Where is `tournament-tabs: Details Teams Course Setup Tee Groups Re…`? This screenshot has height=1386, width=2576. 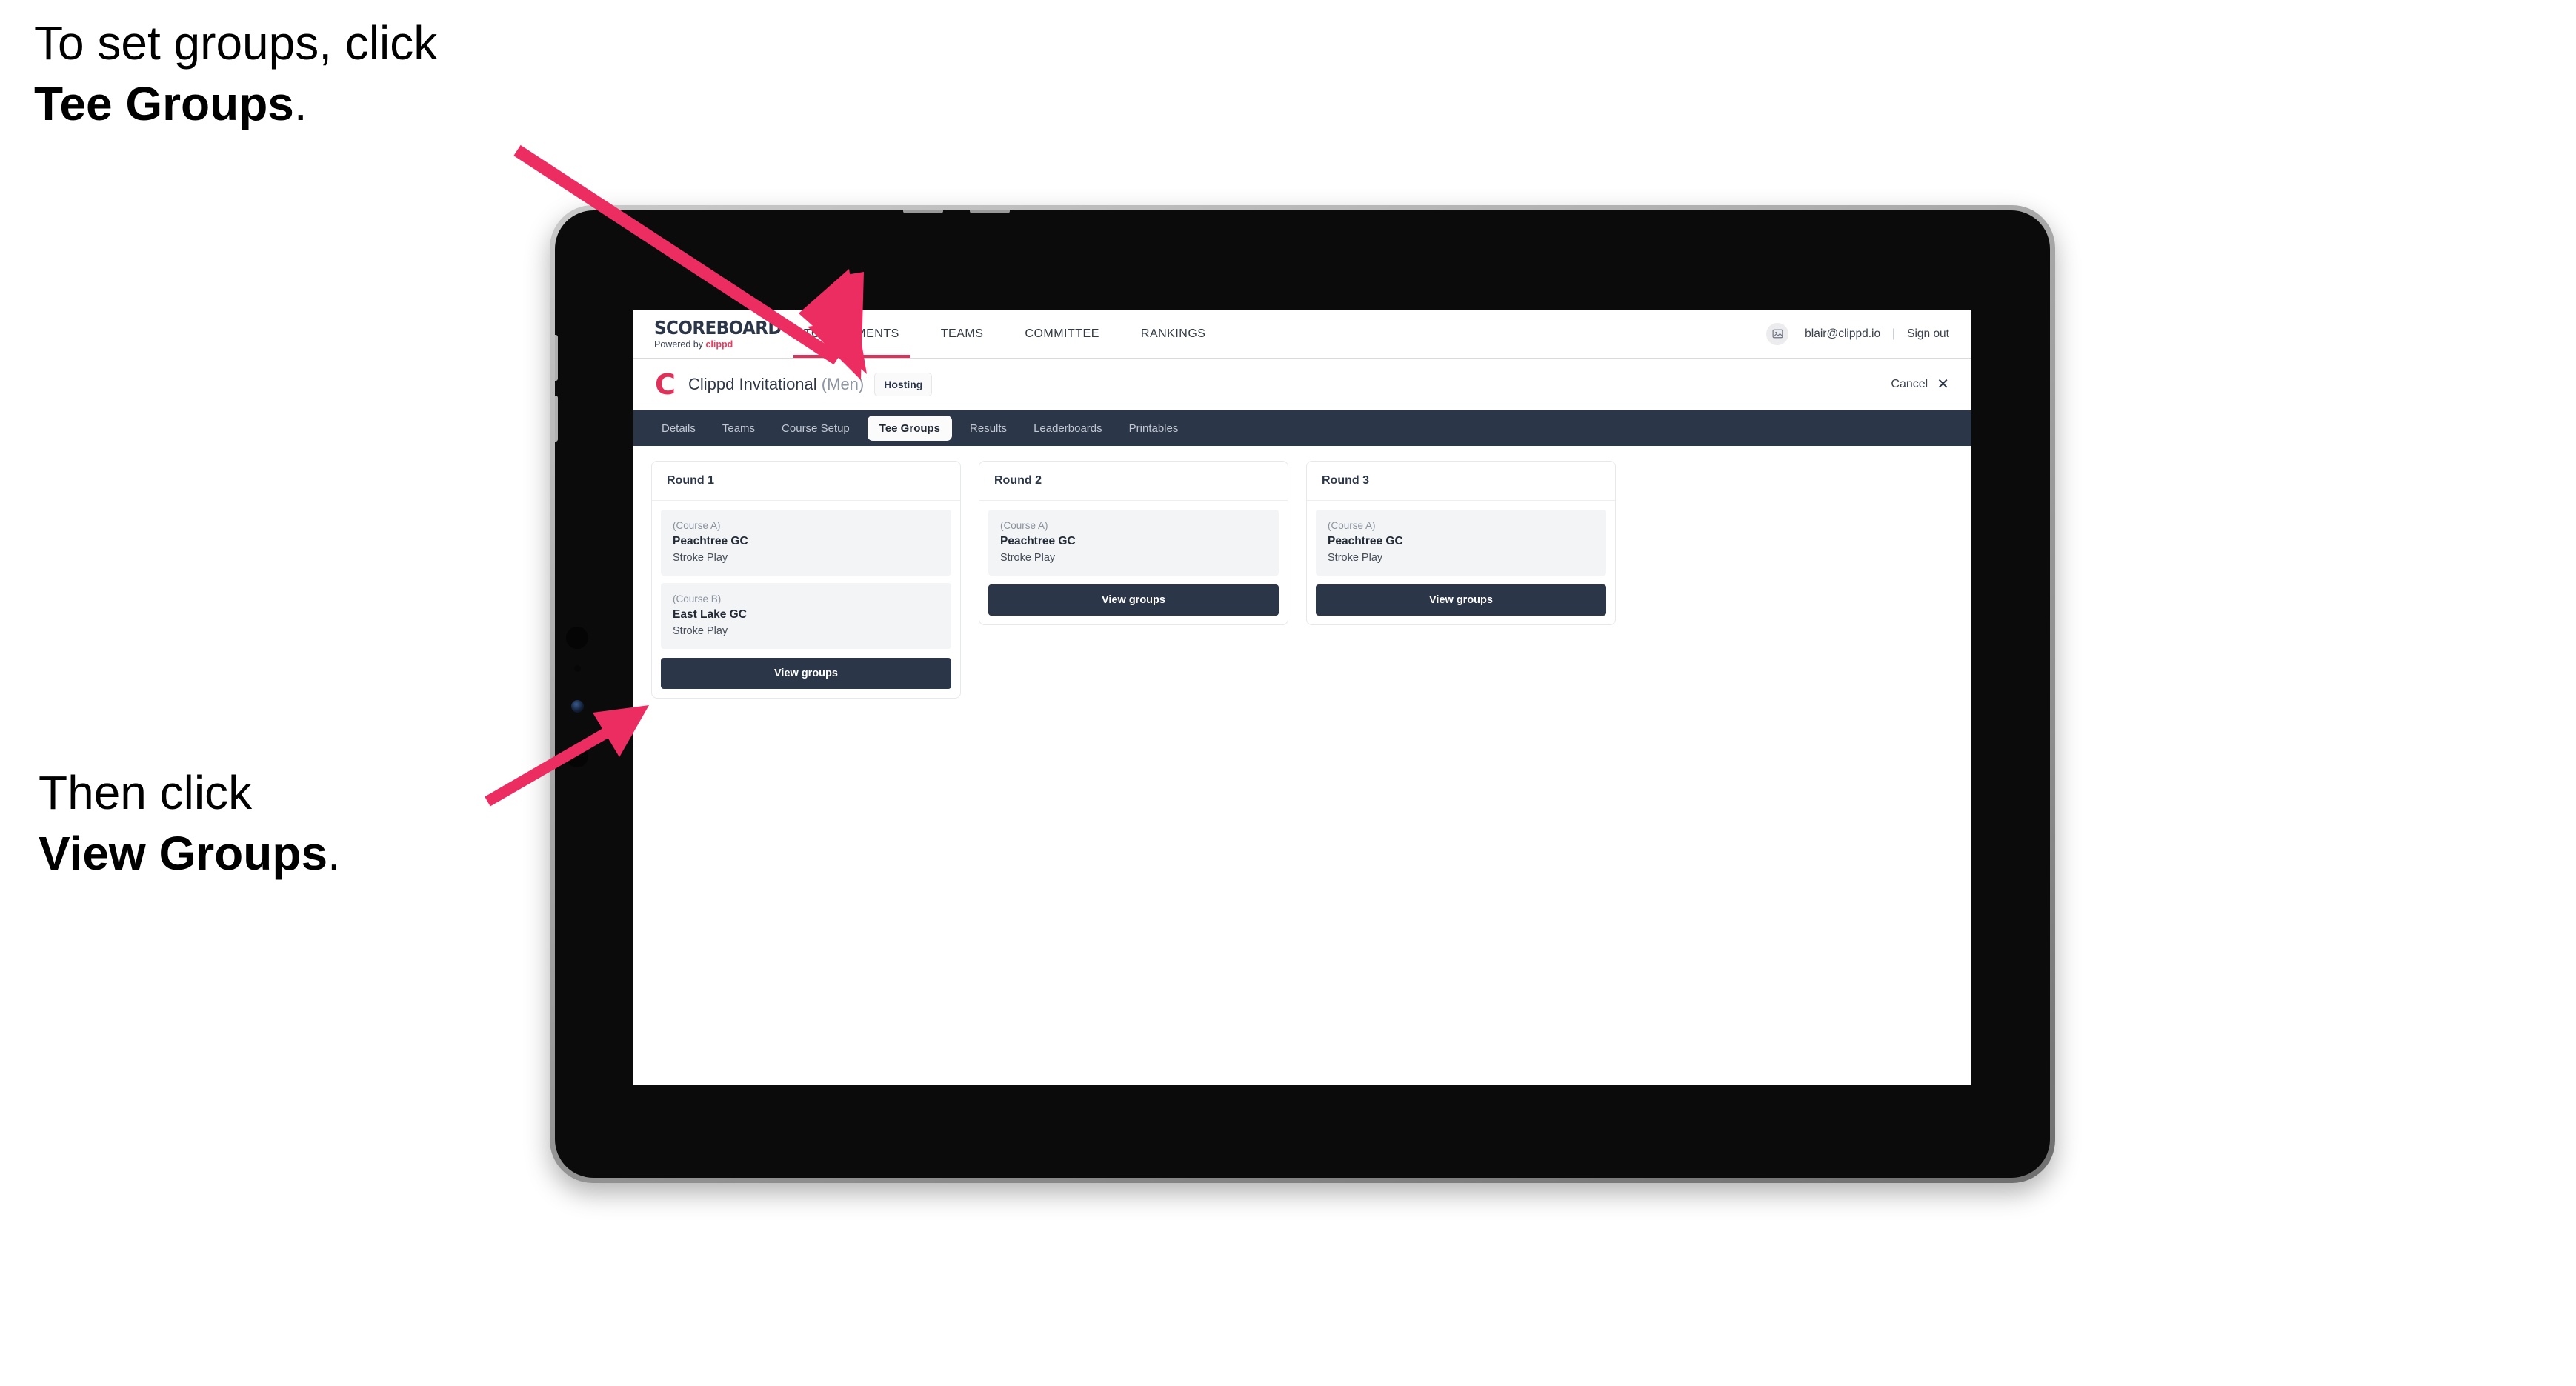
tournament-tabs: Details Teams Course Setup Tee Groups Re… is located at coordinates (1302, 428).